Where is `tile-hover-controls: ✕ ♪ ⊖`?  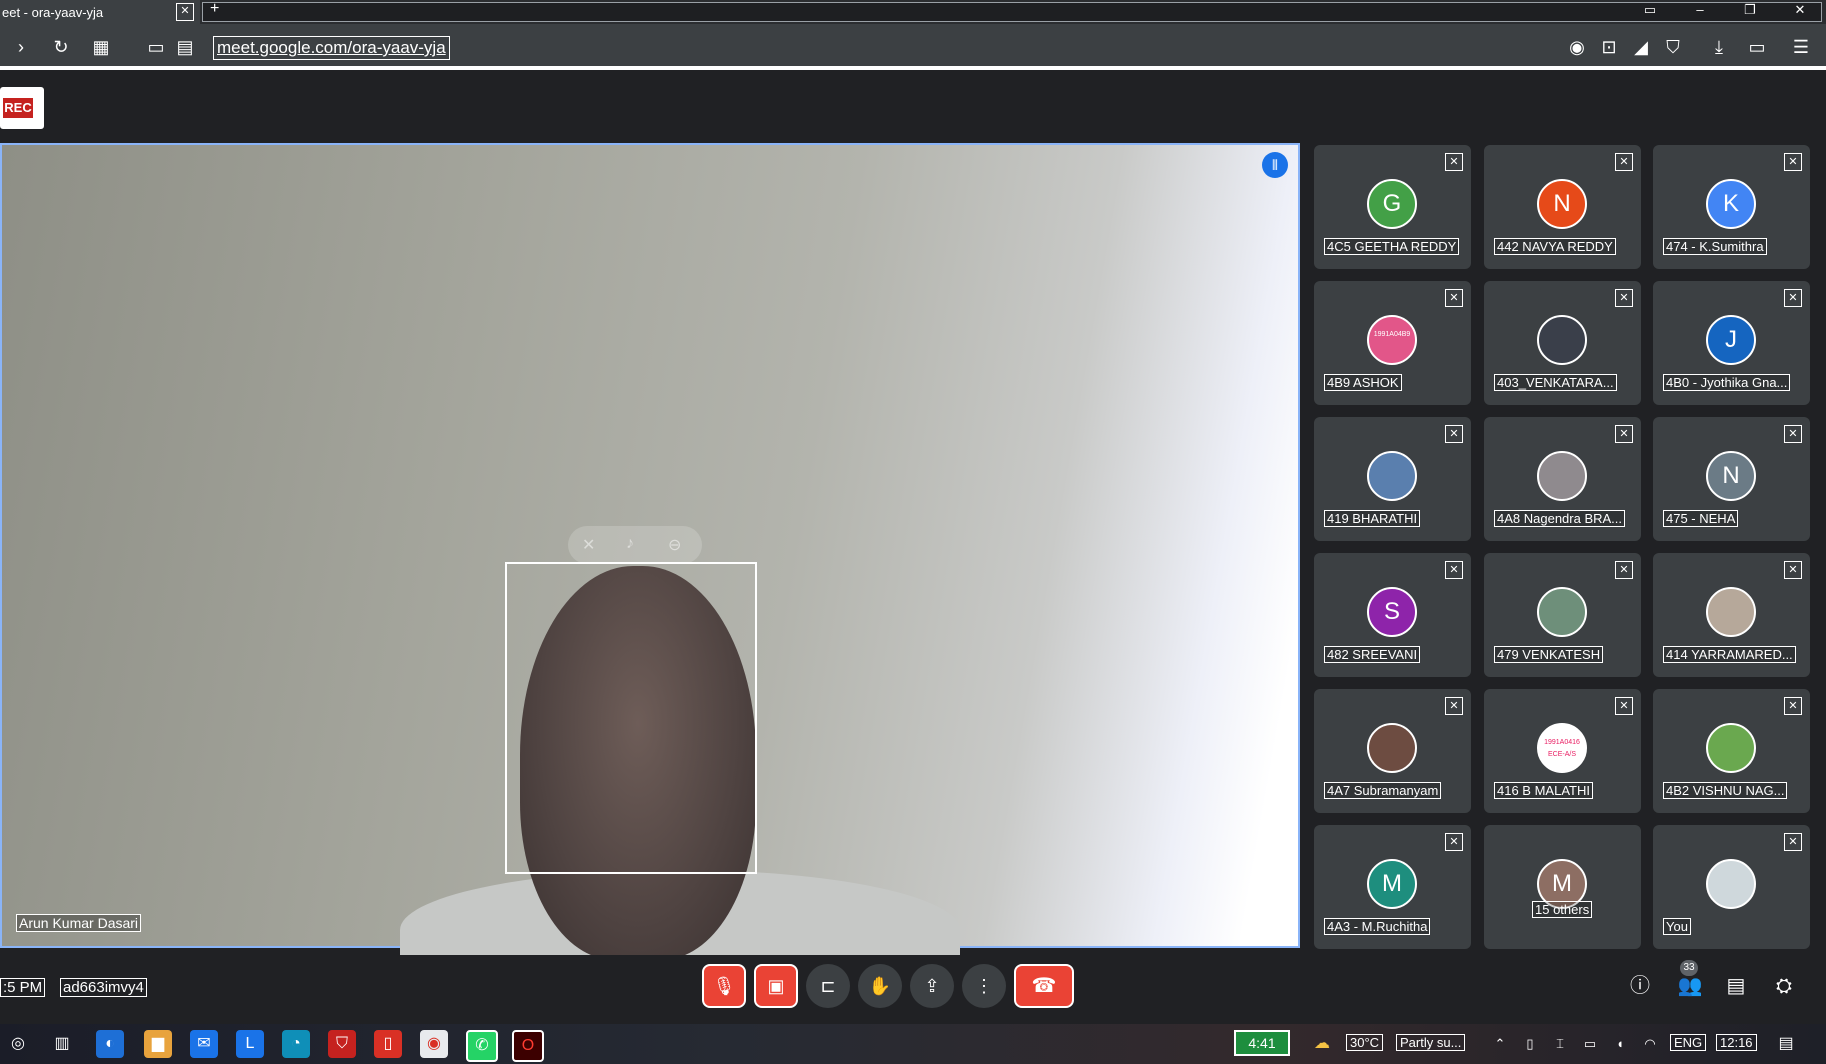
tile-hover-controls: ✕ ♪ ⊖ is located at coordinates (635, 545).